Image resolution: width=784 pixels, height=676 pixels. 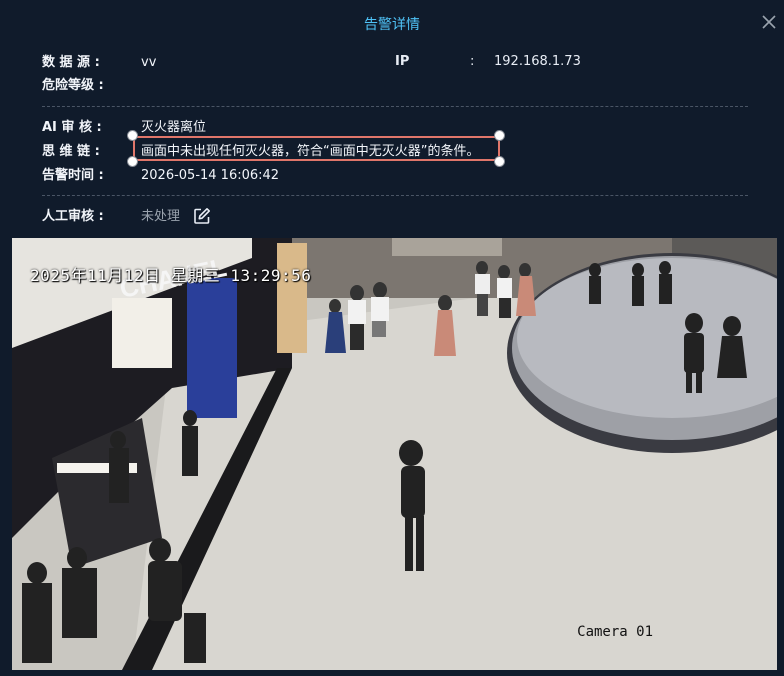 What do you see at coordinates (472, 61) in the screenshot?
I see `ip-colon: :` at bounding box center [472, 61].